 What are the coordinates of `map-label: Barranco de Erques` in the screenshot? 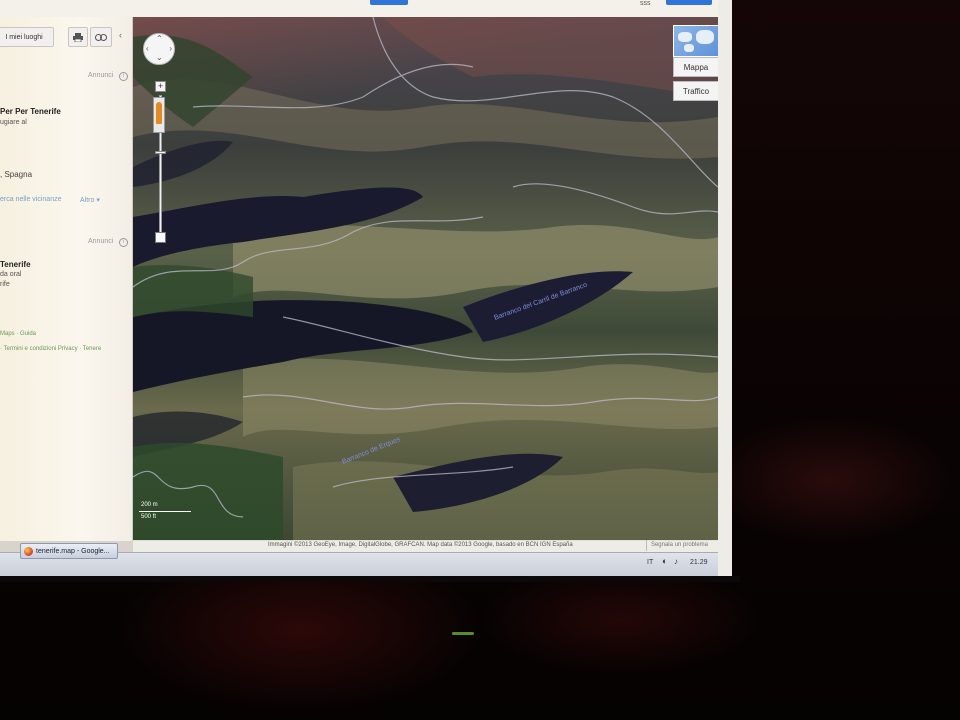 It's located at (371, 451).